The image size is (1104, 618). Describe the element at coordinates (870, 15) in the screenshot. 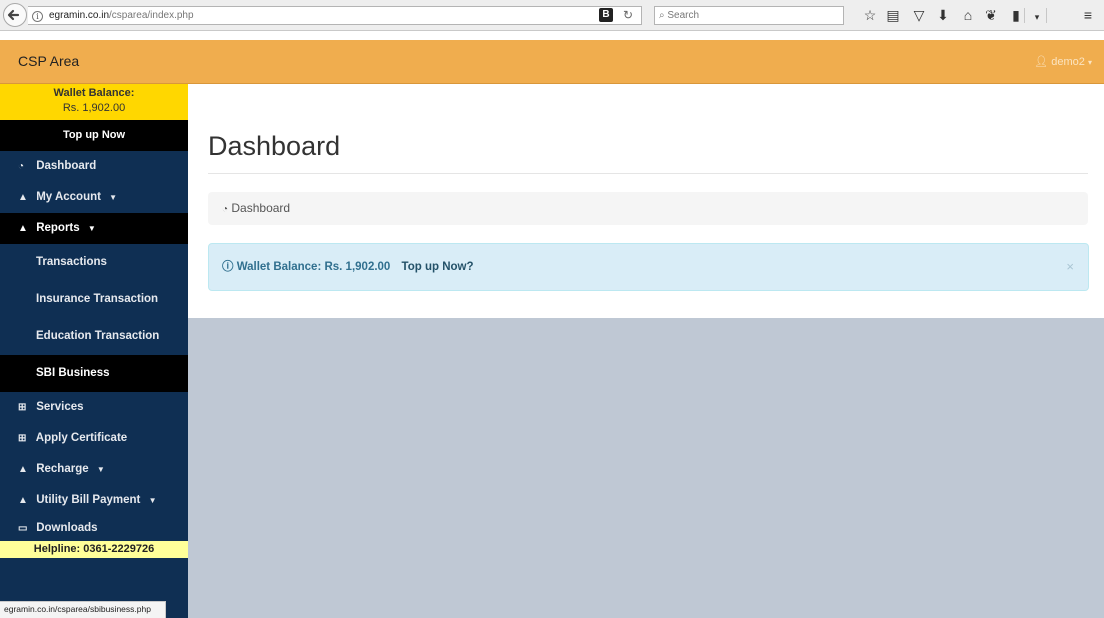

I see `star-icon: ☆` at that location.